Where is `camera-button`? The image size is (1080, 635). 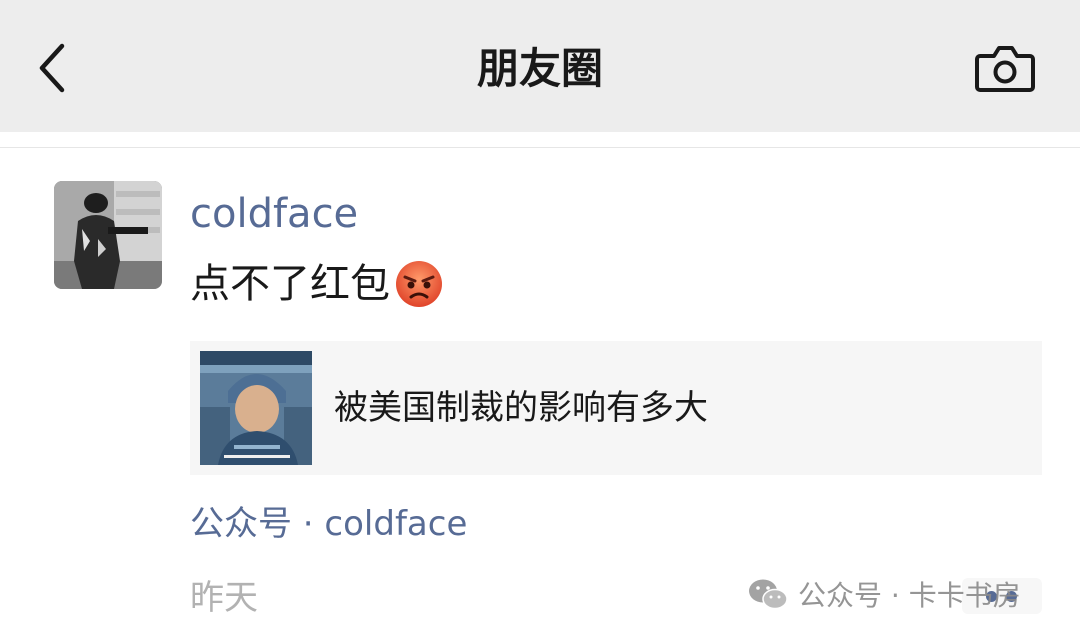 camera-button is located at coordinates (1005, 69).